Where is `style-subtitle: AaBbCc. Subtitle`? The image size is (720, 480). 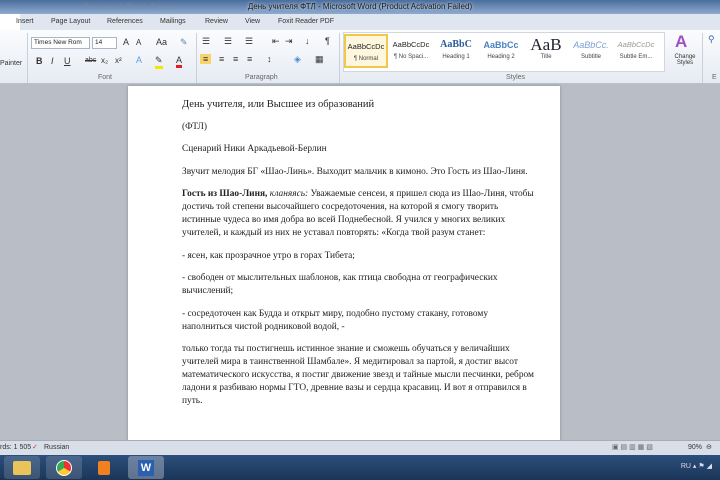
style-subtitle: AaBbCc. Subtitle is located at coordinates (591, 51).